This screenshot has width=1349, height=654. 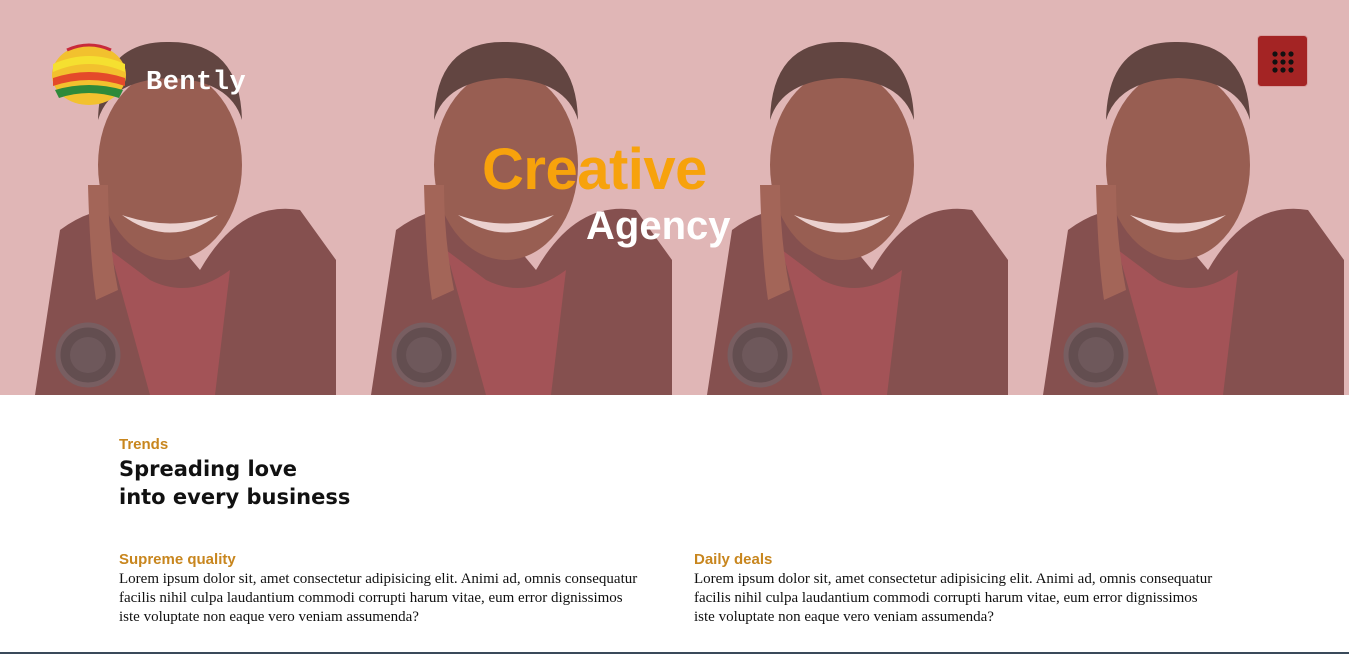 What do you see at coordinates (733, 559) in the screenshot?
I see `feature-title: Daily deals` at bounding box center [733, 559].